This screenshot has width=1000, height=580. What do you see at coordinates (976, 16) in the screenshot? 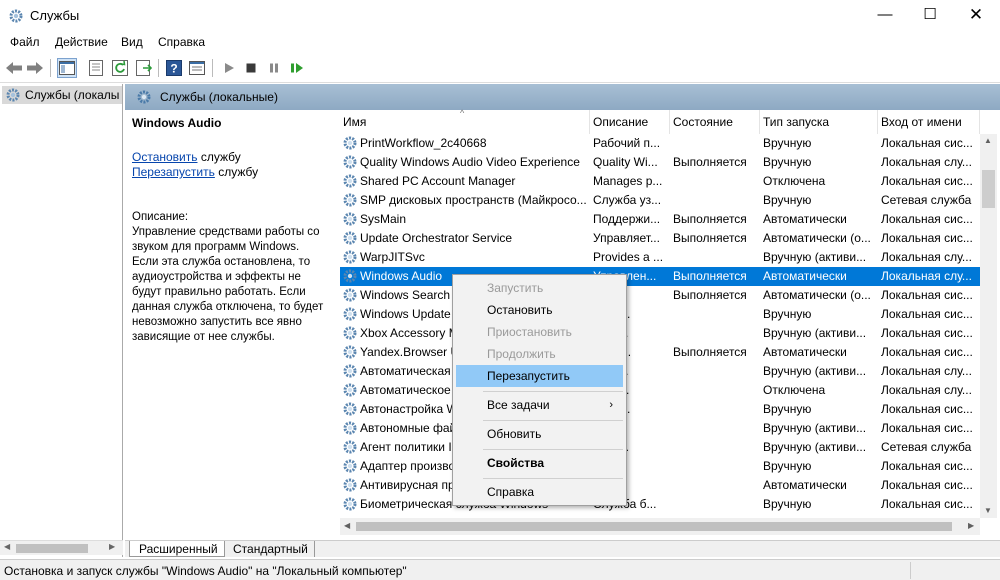
I see `close-button: ✕` at bounding box center [976, 16].